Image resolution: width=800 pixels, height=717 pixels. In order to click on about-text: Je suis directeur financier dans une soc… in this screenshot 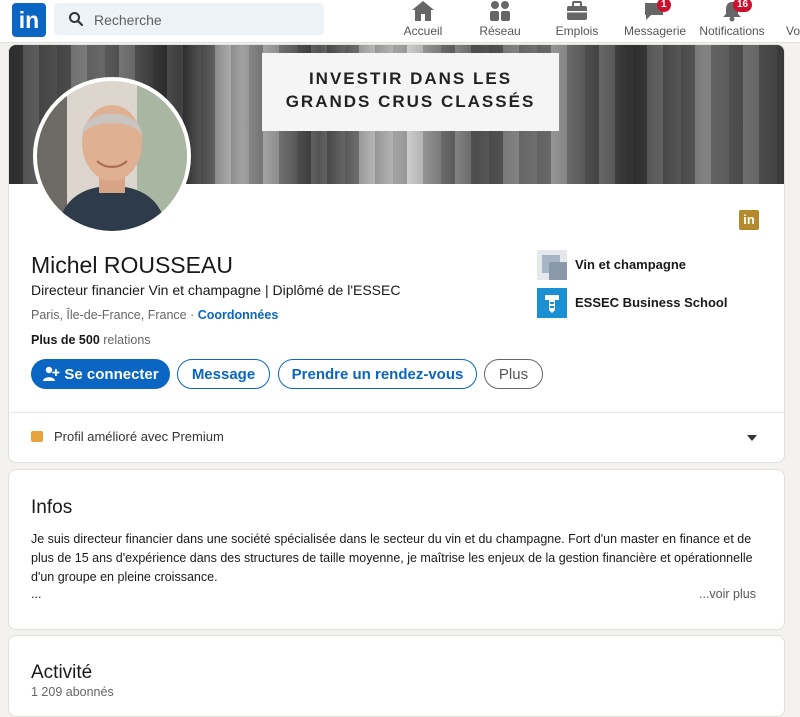, I will do `click(392, 558)`.